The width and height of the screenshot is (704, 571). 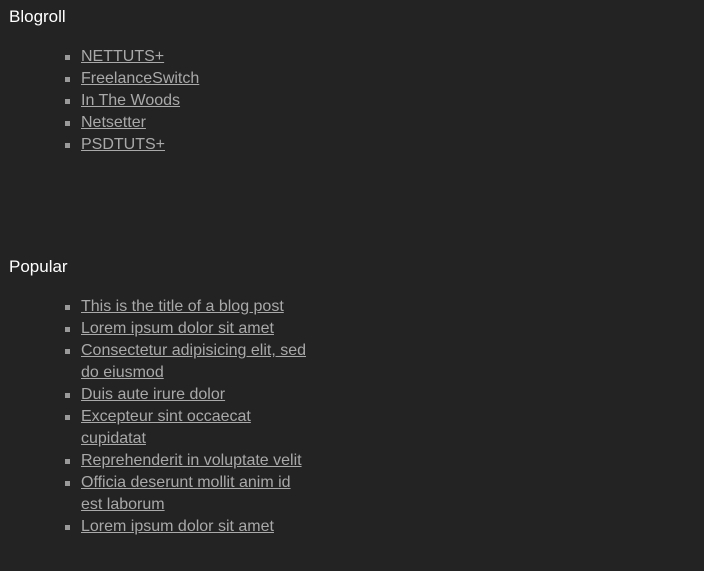 I want to click on list-item: FreelanceSwitch, so click(x=188, y=79).